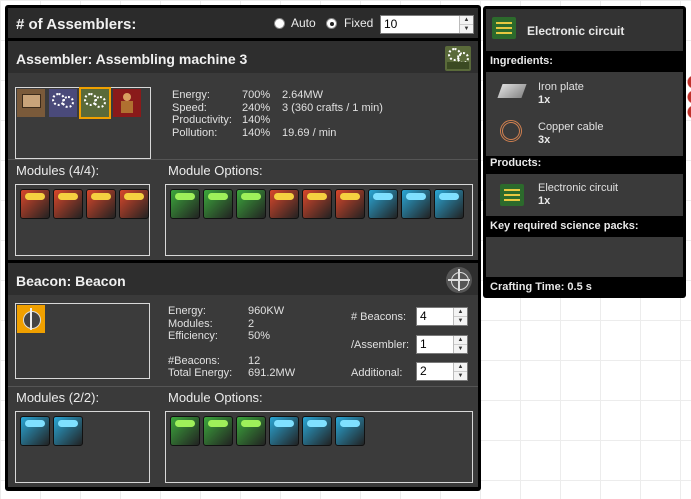 The image size is (691, 499). What do you see at coordinates (319, 447) in the screenshot?
I see `beacon-module-options-box` at bounding box center [319, 447].